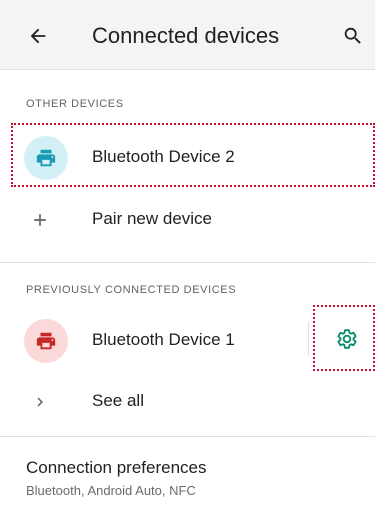 This screenshot has height=518, width=375. I want to click on connection-preferences-subtitle: Bluetooth, Android Auto, NFC, so click(111, 490).